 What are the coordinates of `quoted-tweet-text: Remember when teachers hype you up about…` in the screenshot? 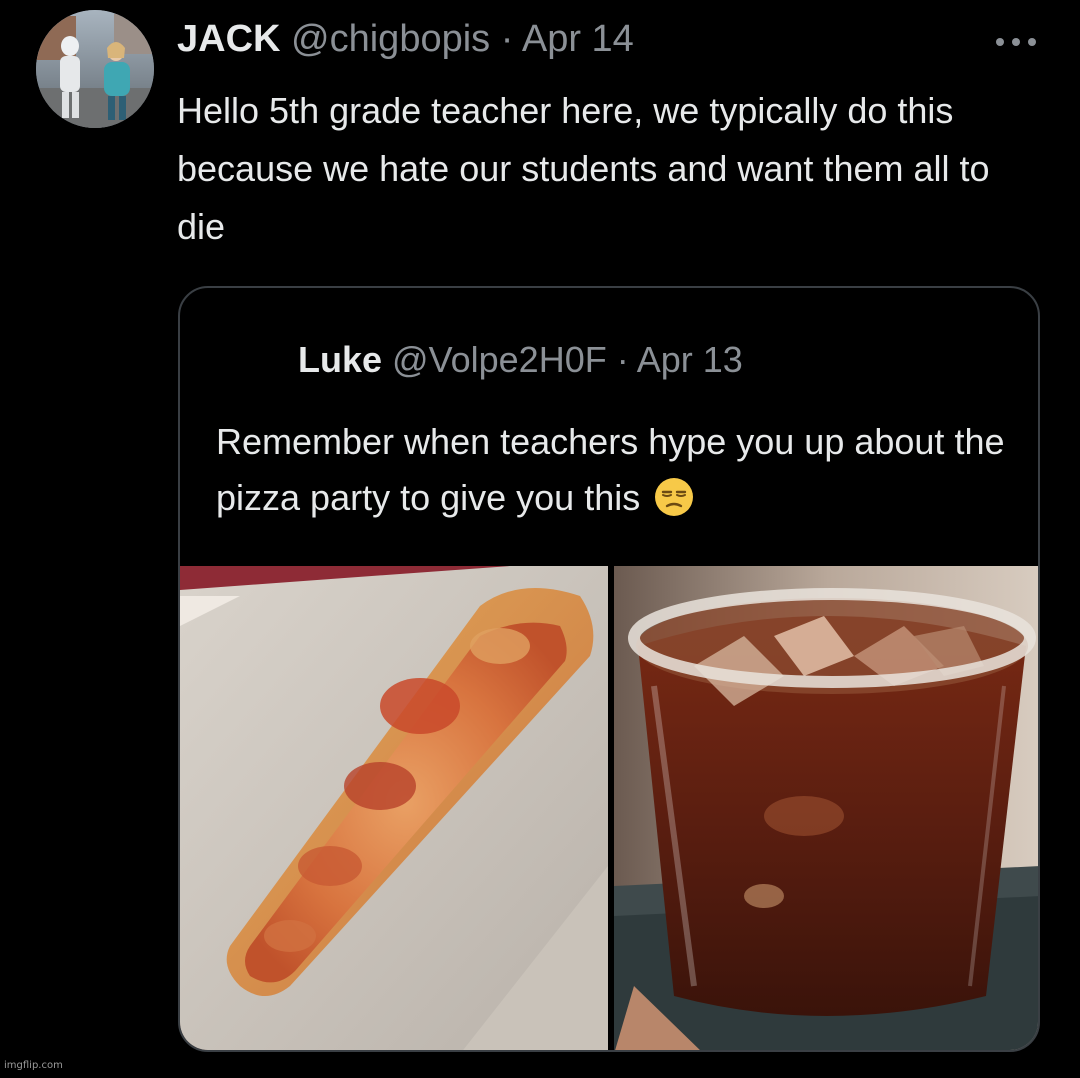 It's located at (621, 470).